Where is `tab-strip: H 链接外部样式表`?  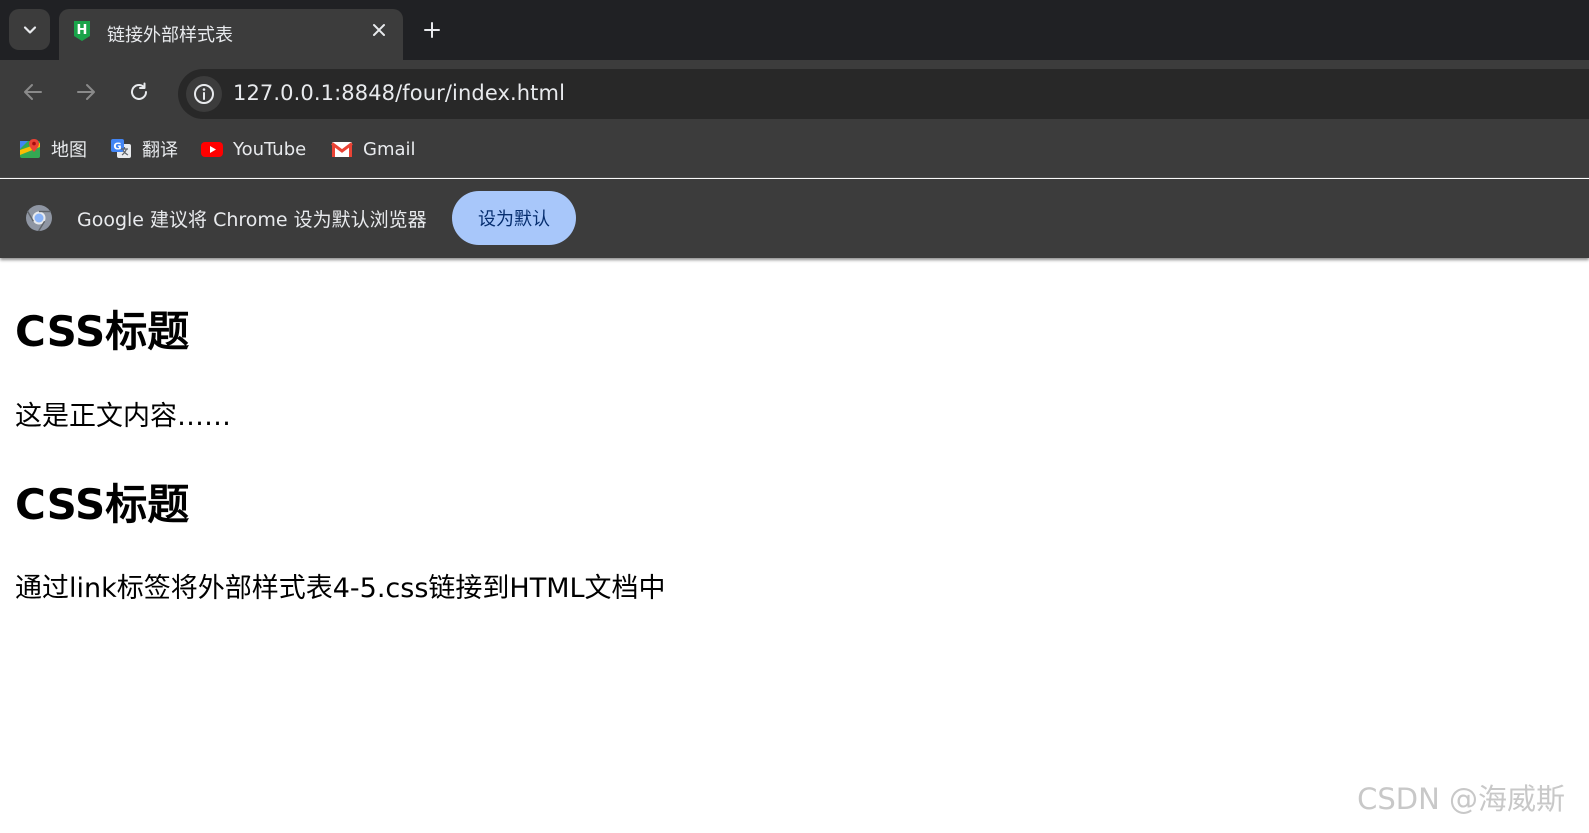 tab-strip: H 链接外部样式表 is located at coordinates (794, 30).